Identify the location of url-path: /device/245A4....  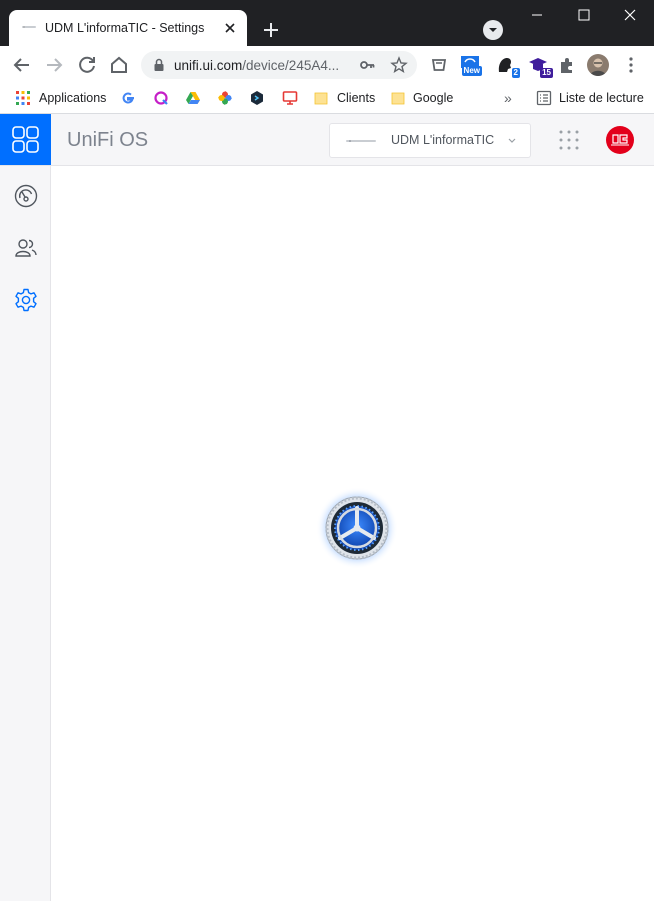
(291, 65).